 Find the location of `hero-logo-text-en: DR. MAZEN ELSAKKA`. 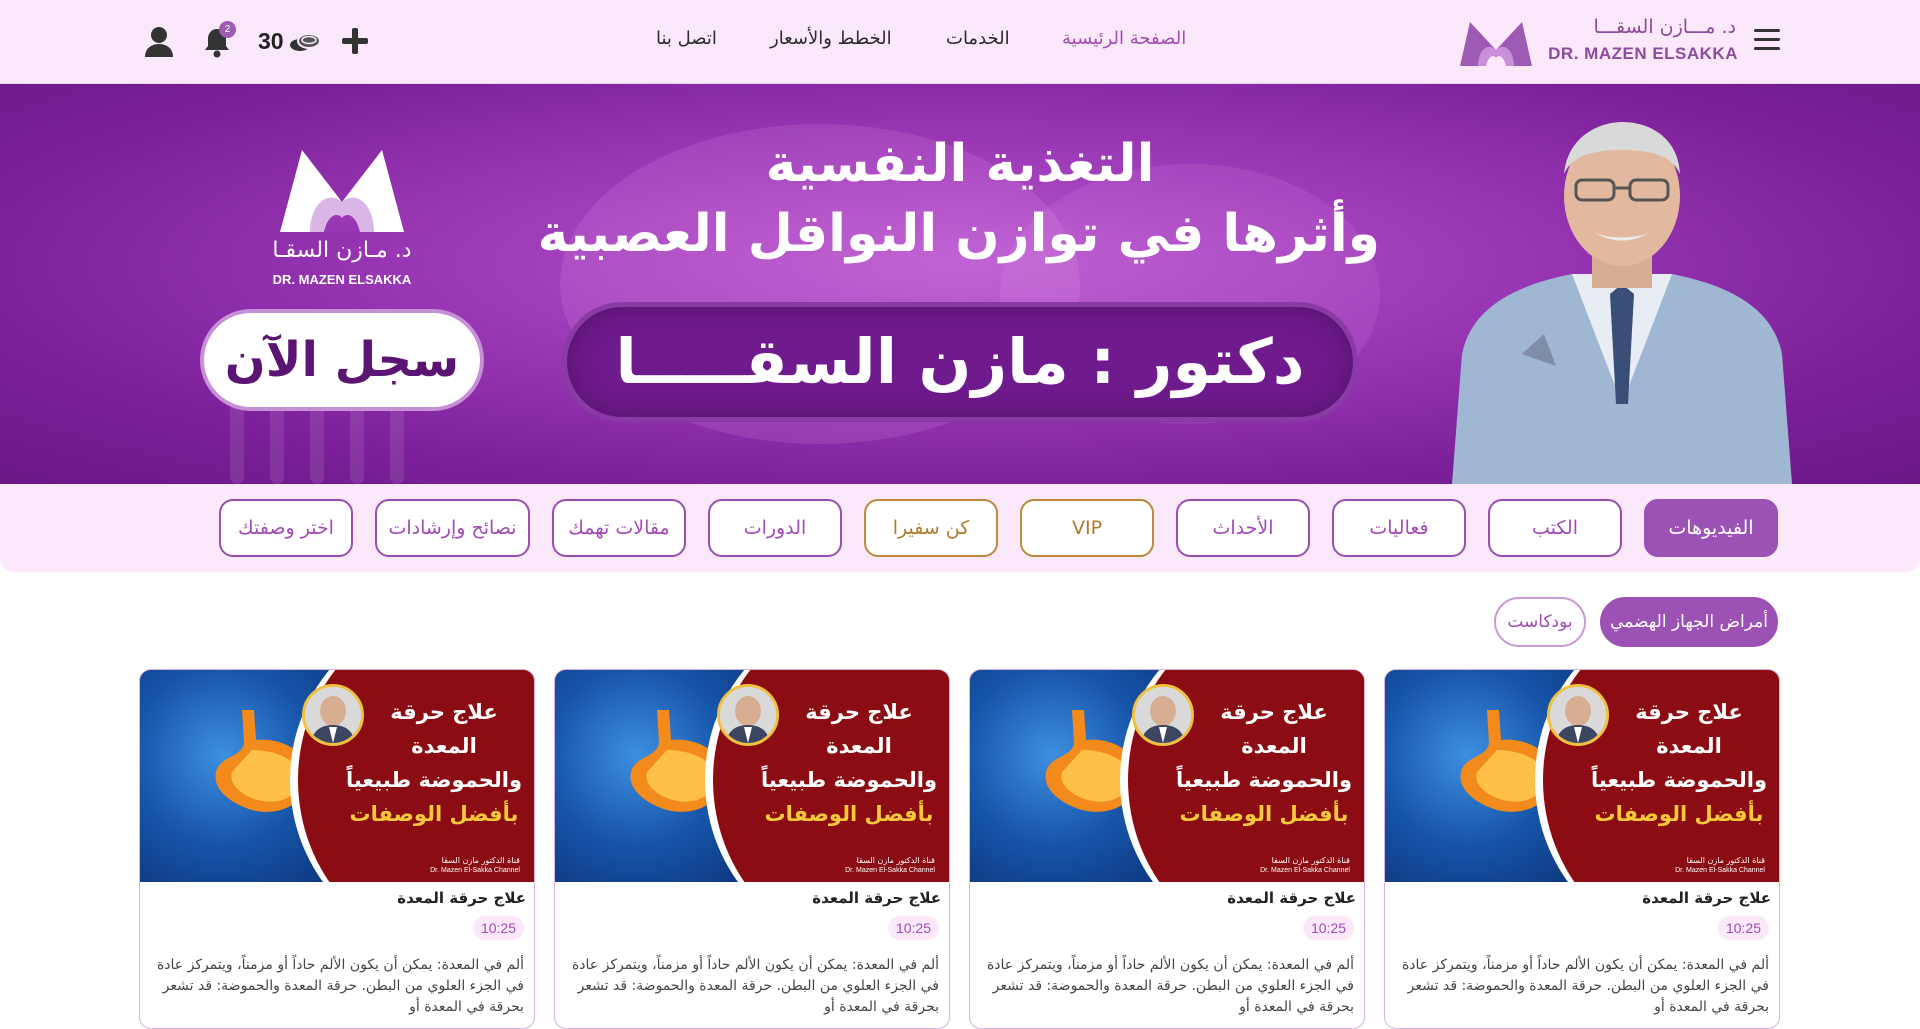

hero-logo-text-en: DR. MAZEN ELSAKKA is located at coordinates (342, 279).